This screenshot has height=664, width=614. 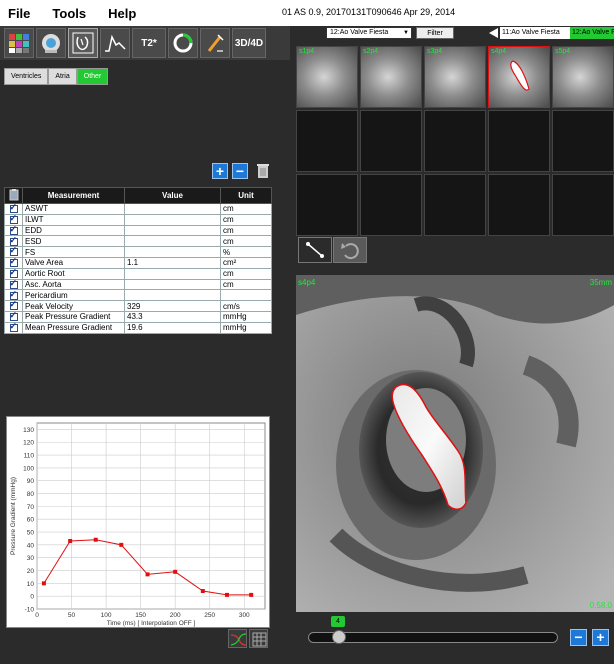 What do you see at coordinates (172, 195) in the screenshot?
I see `value-column-header: Value` at bounding box center [172, 195].